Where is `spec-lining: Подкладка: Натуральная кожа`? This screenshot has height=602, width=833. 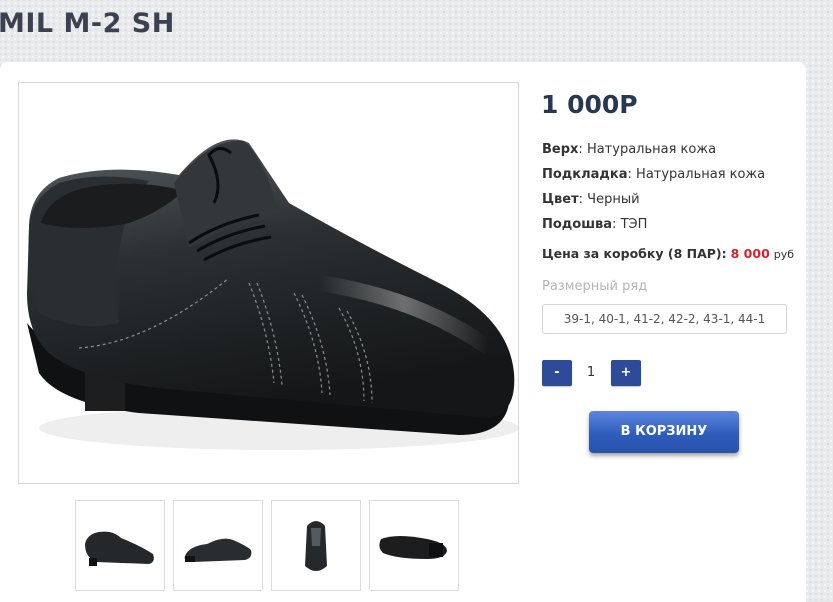
spec-lining: Подкладка: Натуральная кожа is located at coordinates (654, 174).